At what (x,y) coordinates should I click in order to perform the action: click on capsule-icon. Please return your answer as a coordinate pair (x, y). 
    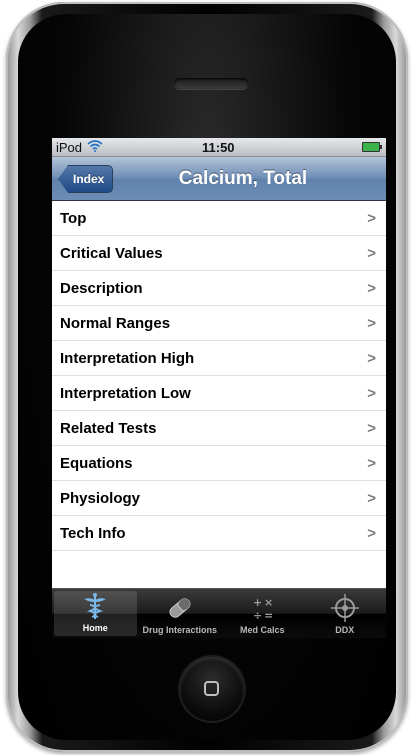
    Looking at the image, I should click on (180, 608).